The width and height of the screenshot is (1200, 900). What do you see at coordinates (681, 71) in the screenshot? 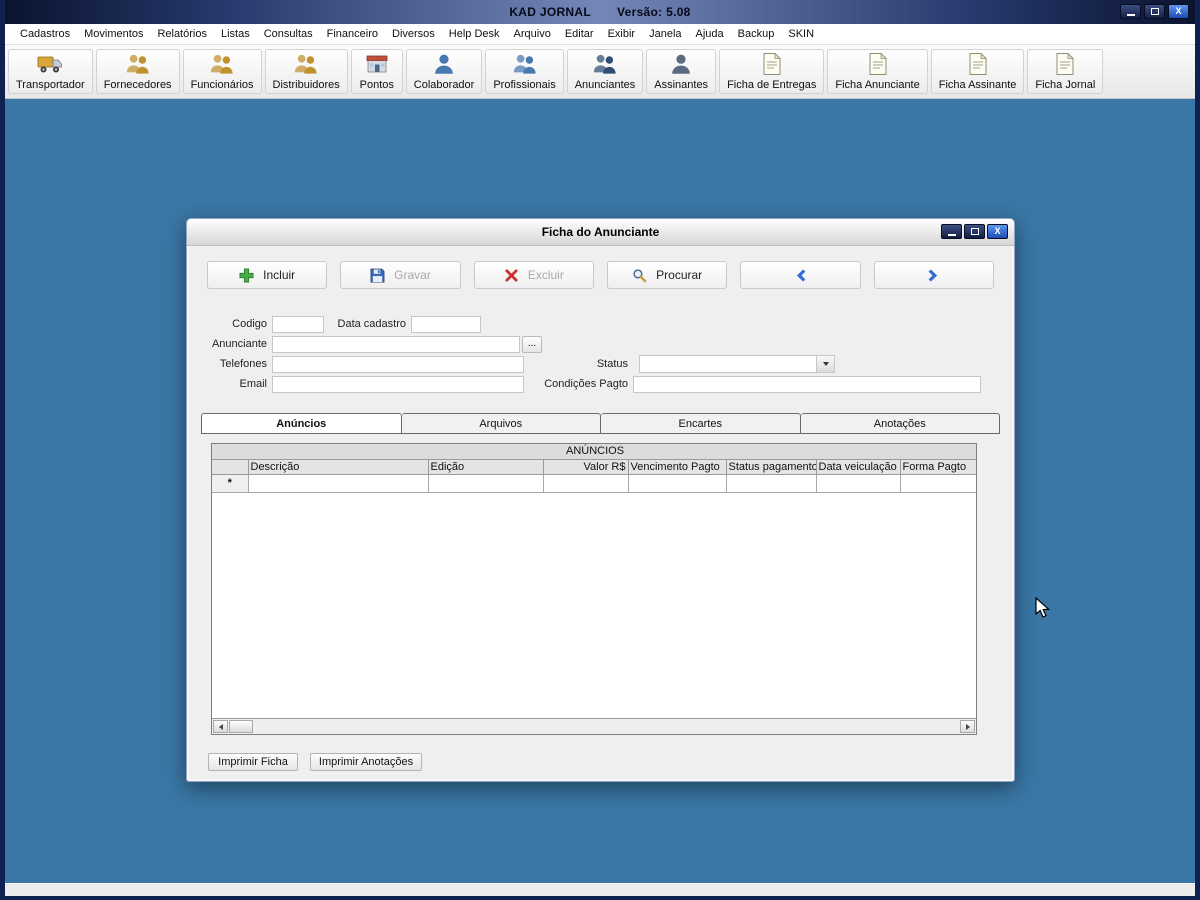
I see `toolbar-button-assinantes: Assinantes` at bounding box center [681, 71].